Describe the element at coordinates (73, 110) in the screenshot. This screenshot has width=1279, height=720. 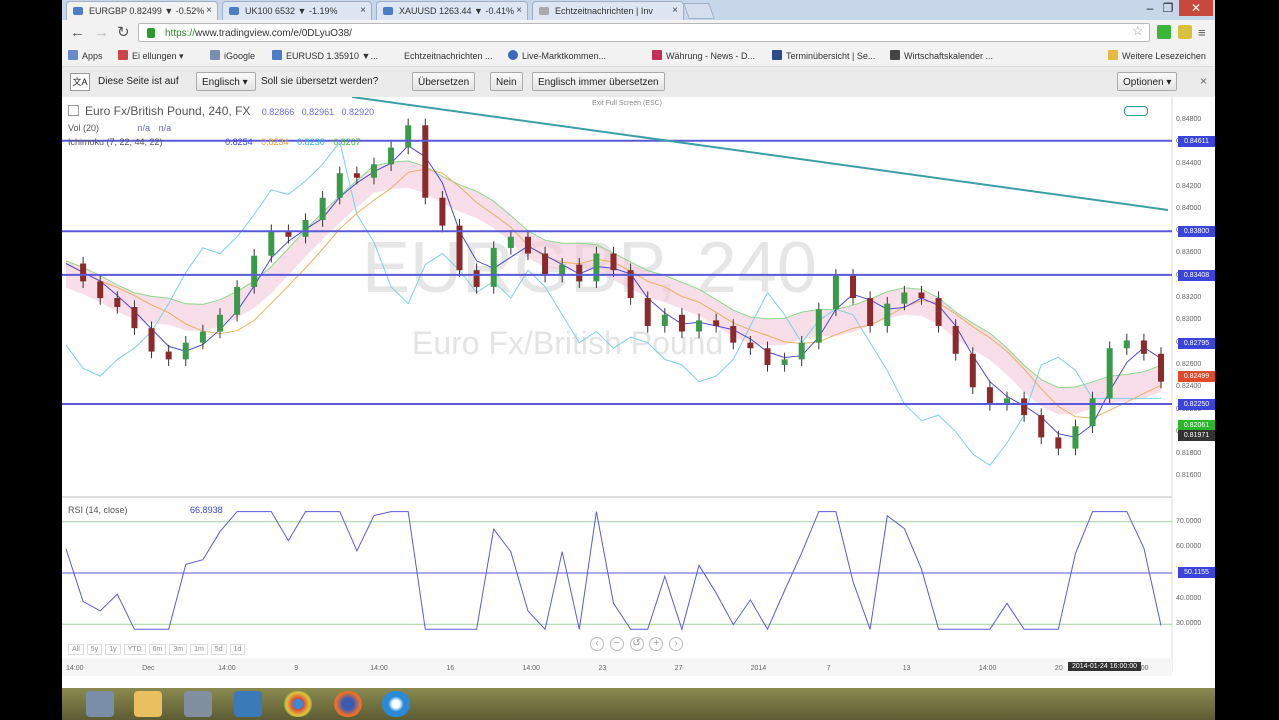
I see `symbol-checkbox` at that location.